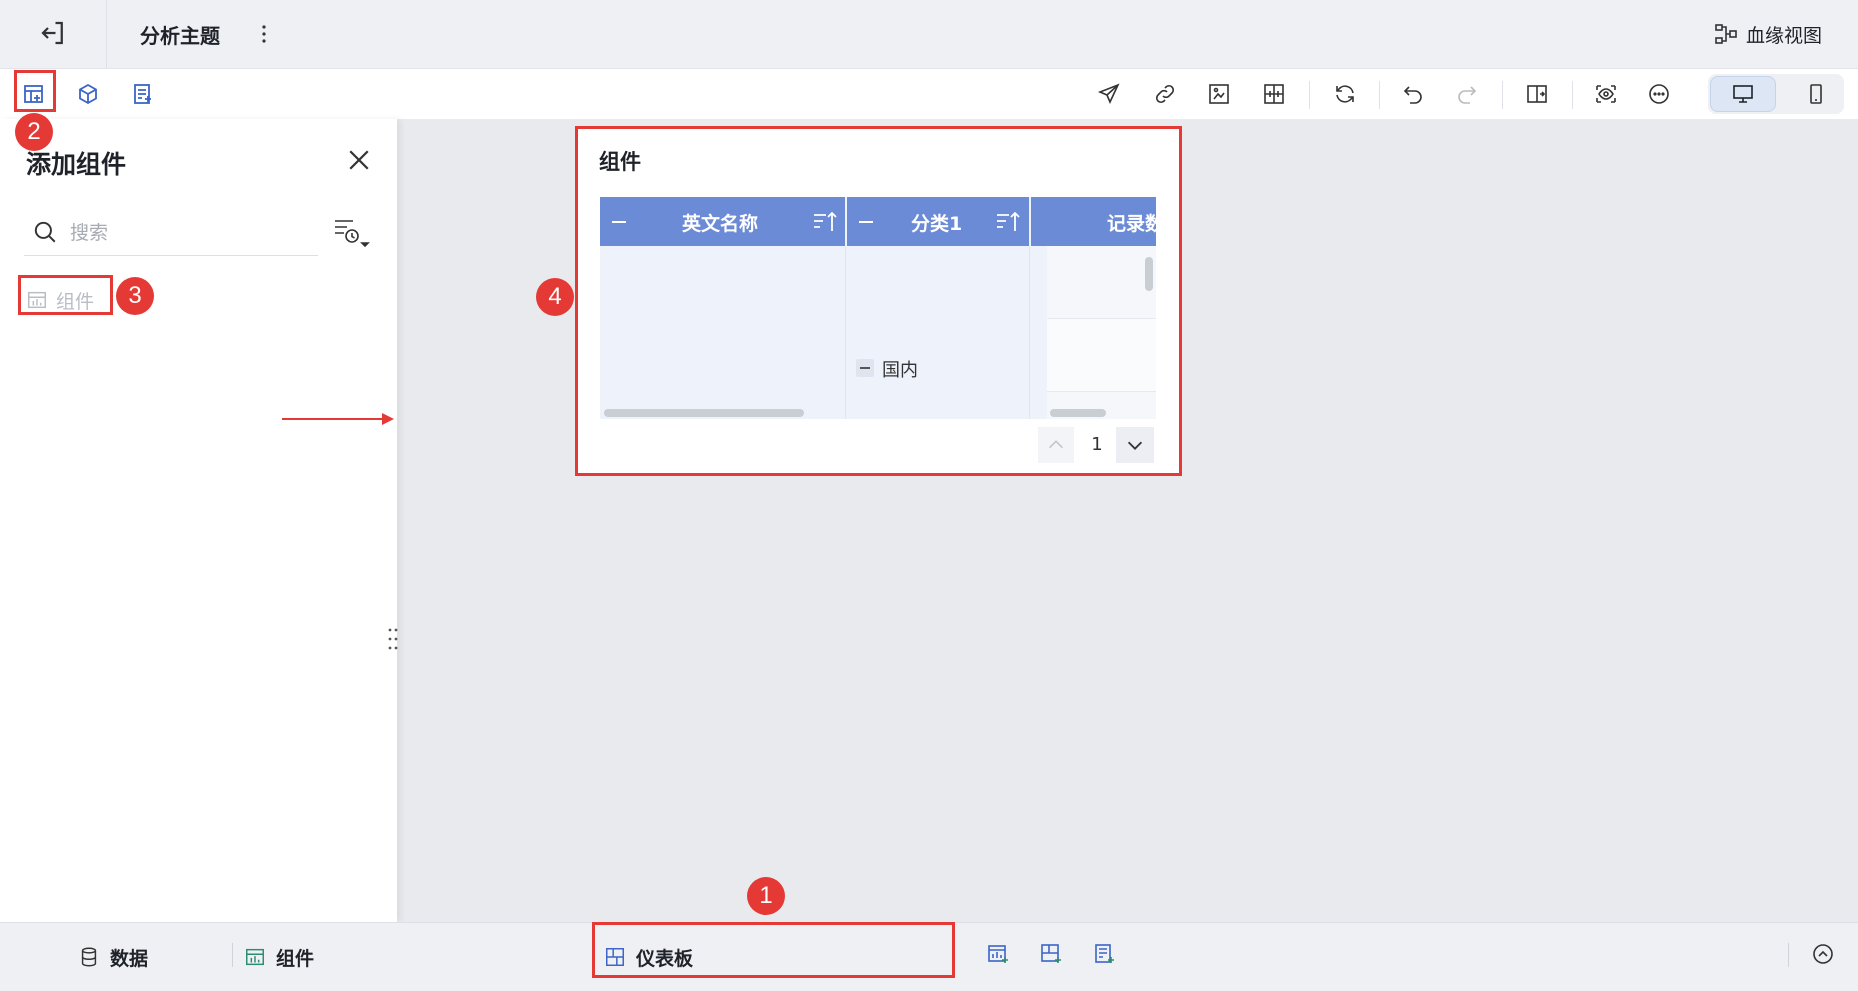 Image resolution: width=1858 pixels, height=991 pixels. Describe the element at coordinates (129, 958) in the screenshot. I see `tab-data-label: 数据` at that location.